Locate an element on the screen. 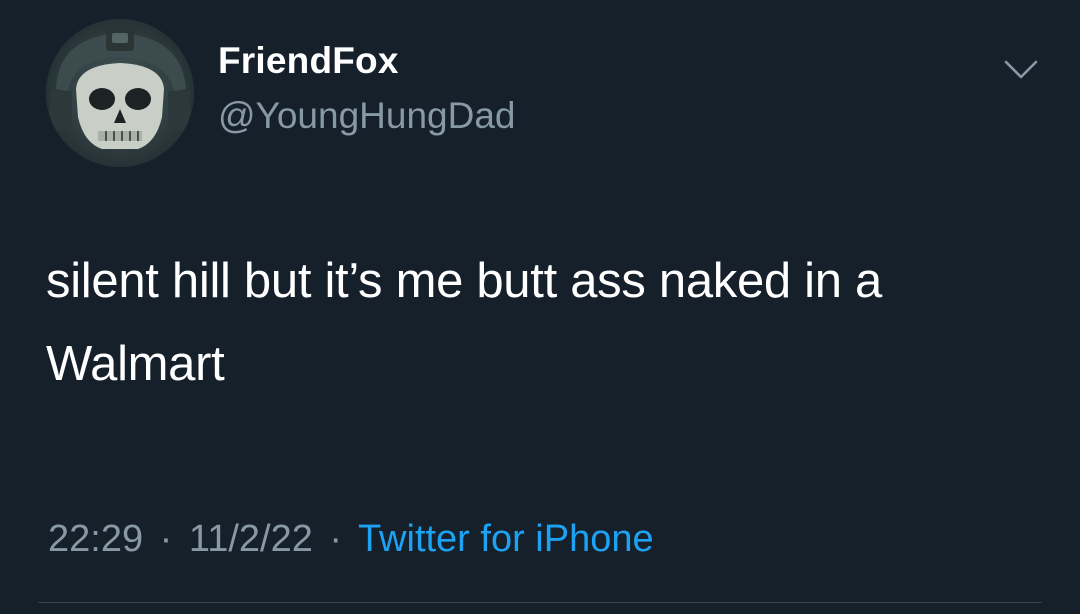 Image resolution: width=1080 pixels, height=614 pixels. user-handle: @YoungHungDad is located at coordinates (366, 115).